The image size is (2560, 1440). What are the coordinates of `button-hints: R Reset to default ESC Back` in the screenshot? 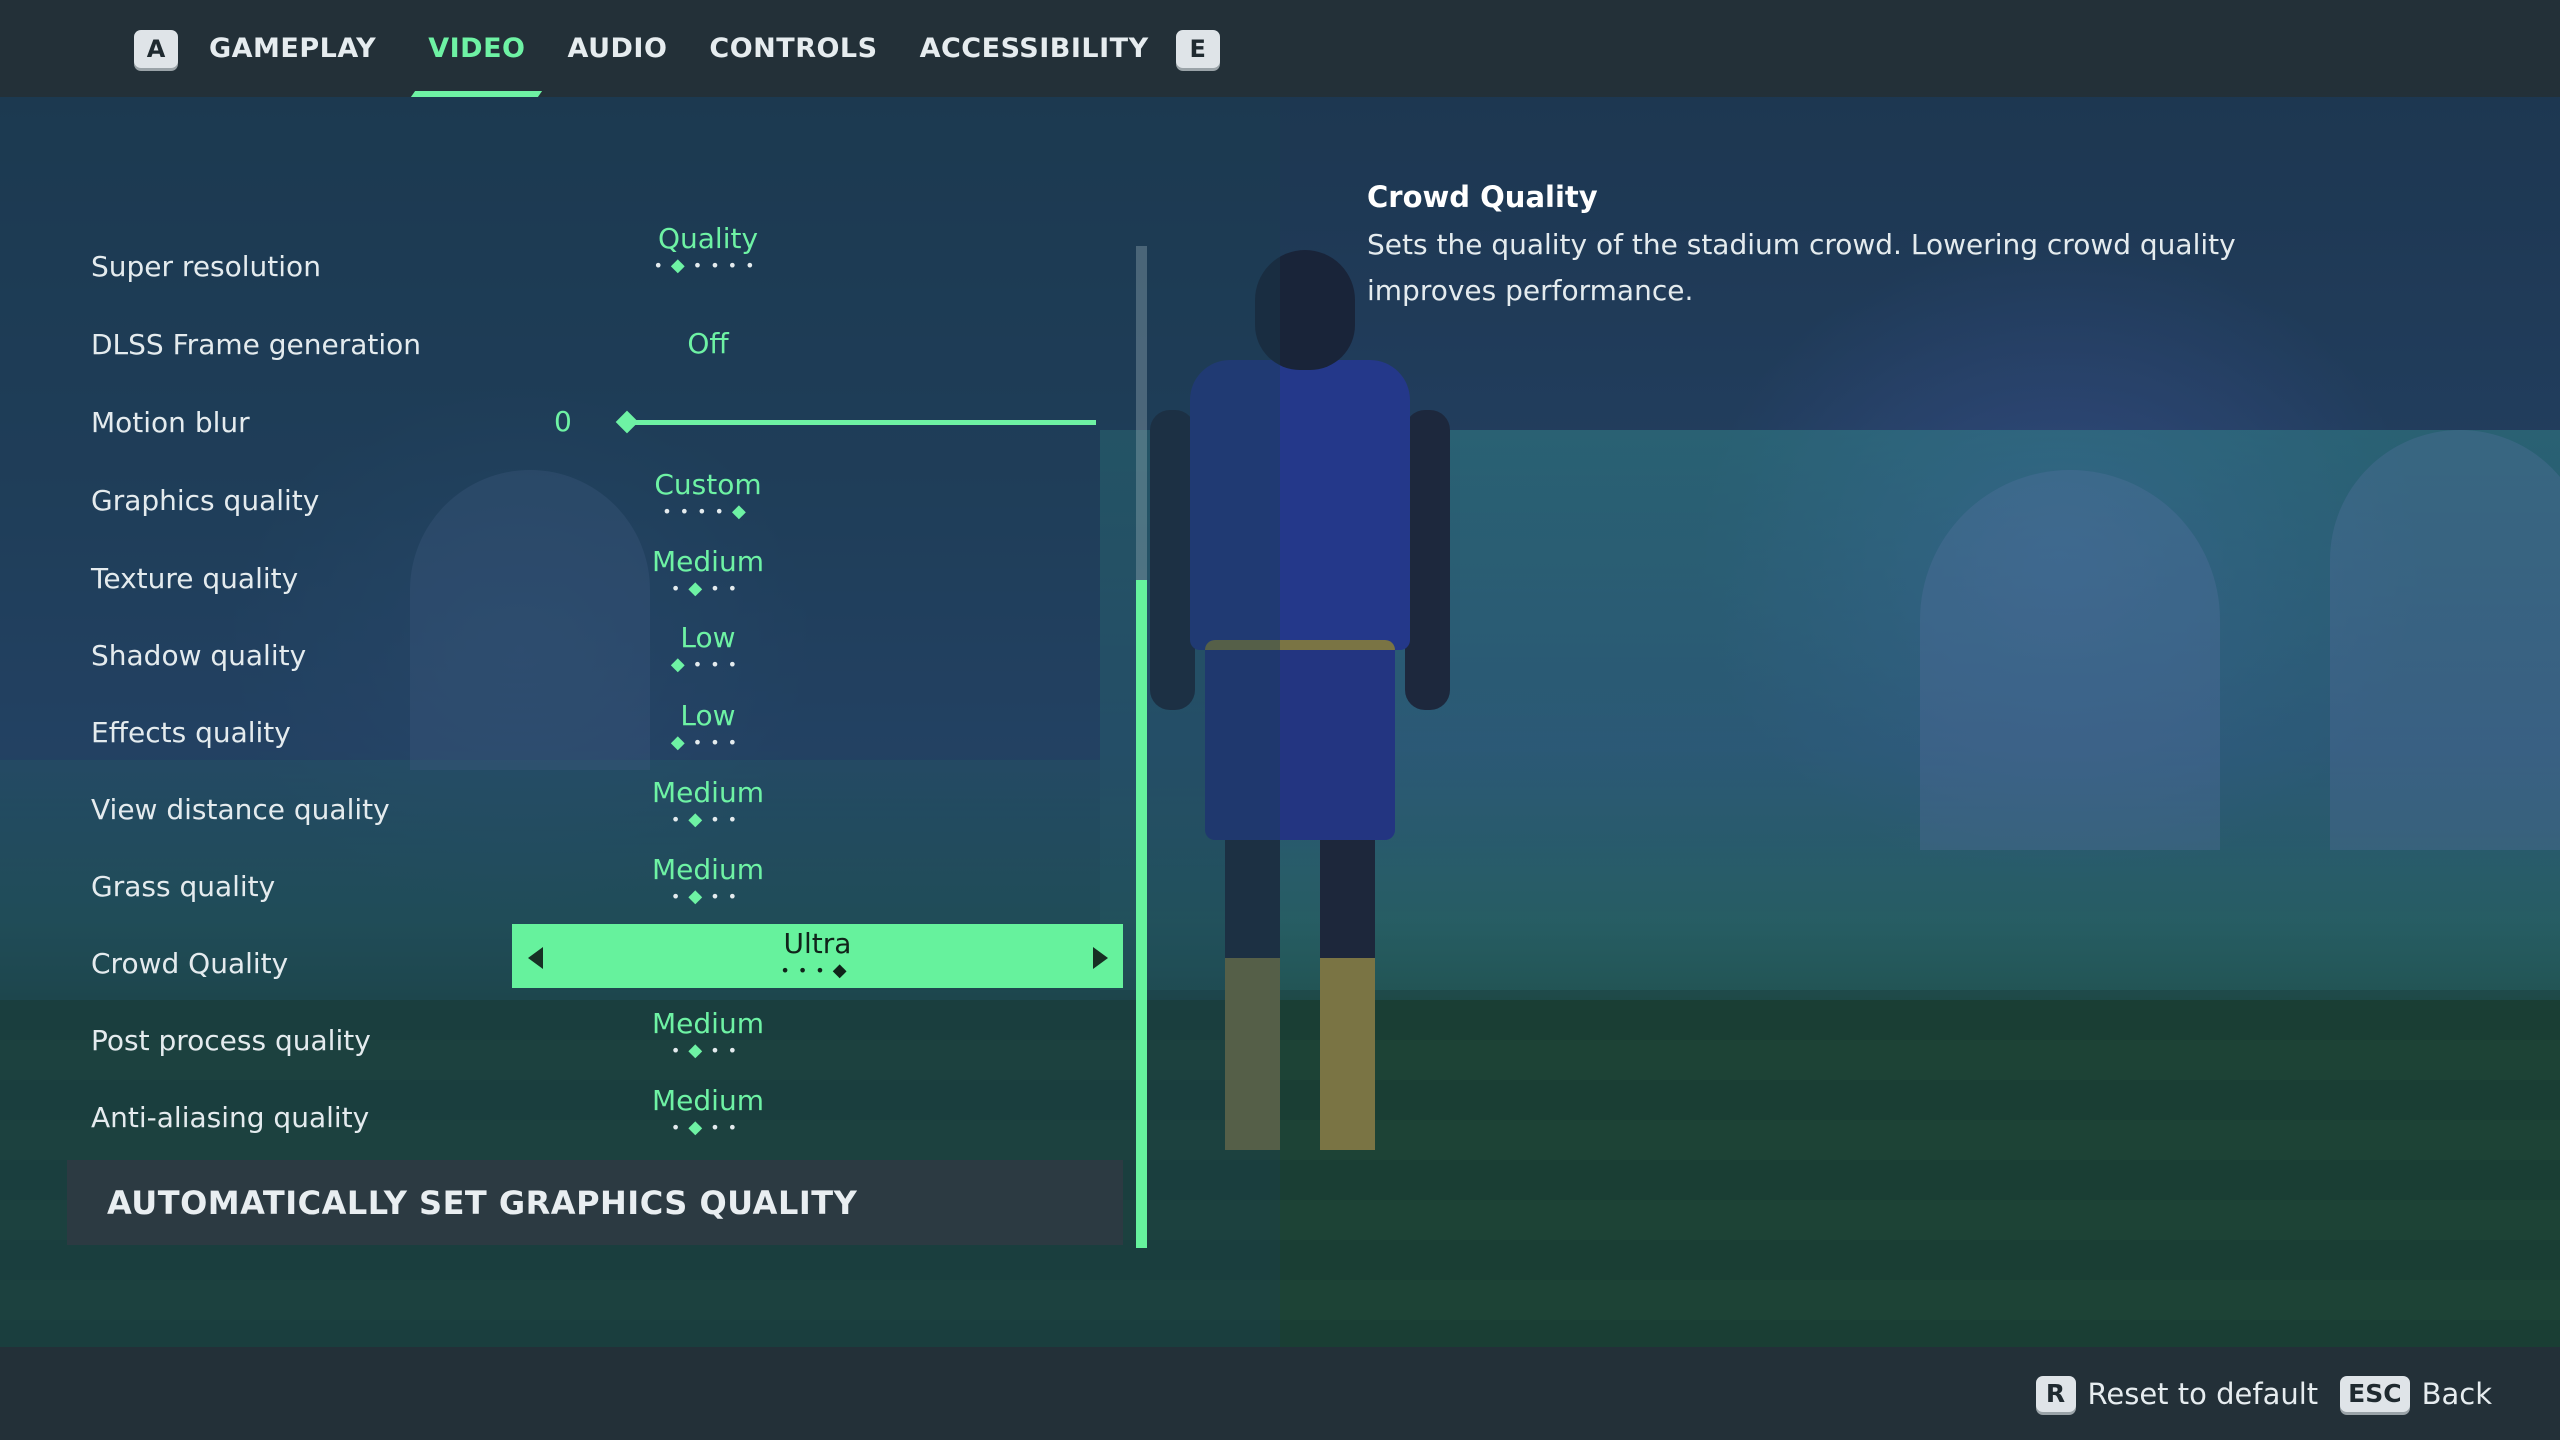 It's located at (2253, 1393).